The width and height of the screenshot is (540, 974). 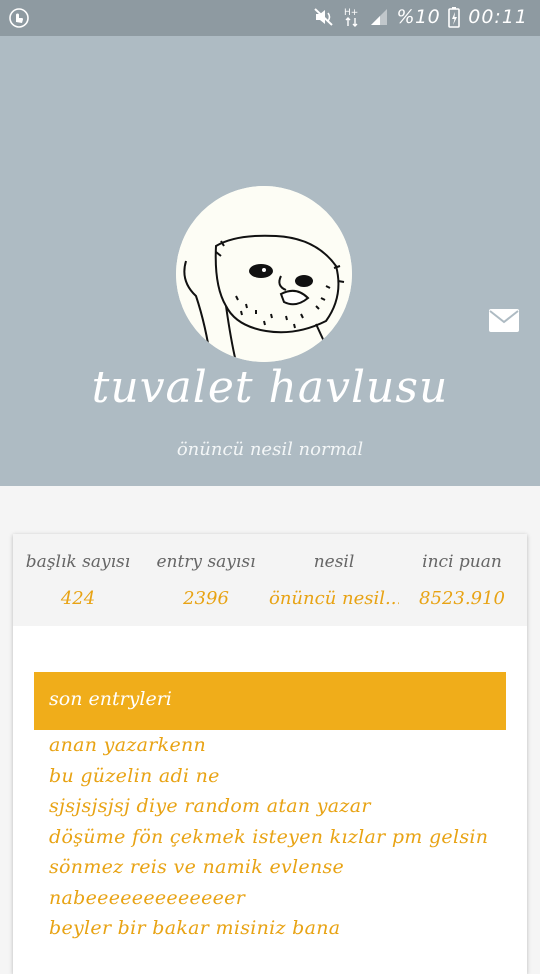 I want to click on status-bar: H+ %10 00:11, so click(x=270, y=18).